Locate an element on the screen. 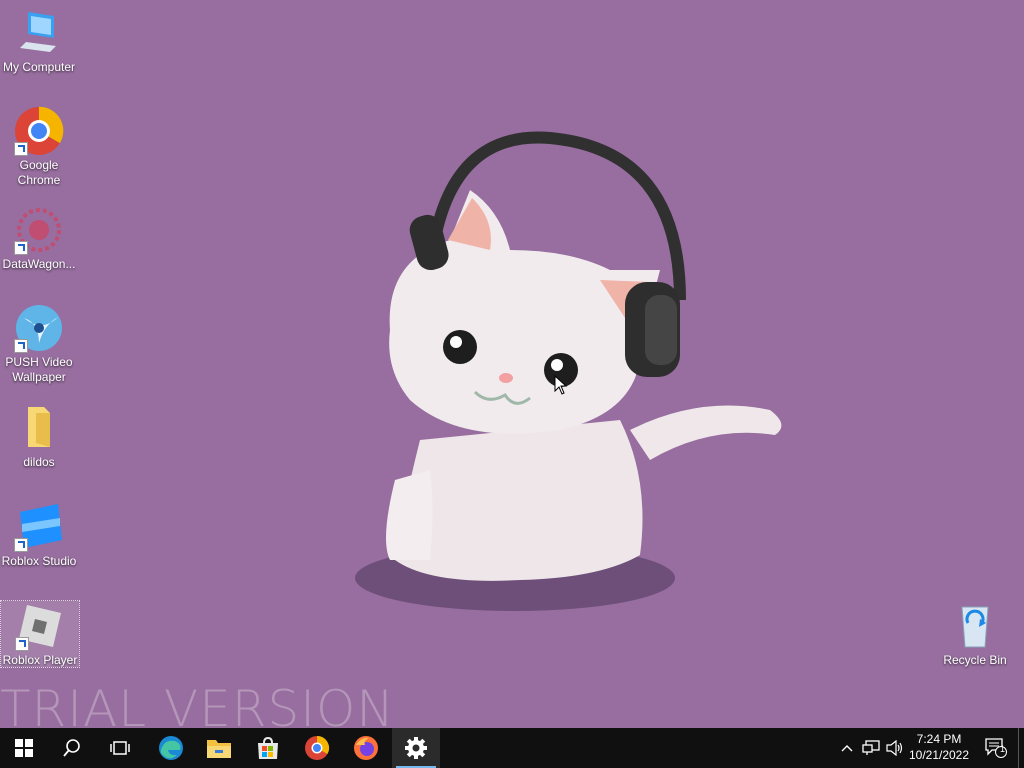  store-icon is located at coordinates (268, 747).